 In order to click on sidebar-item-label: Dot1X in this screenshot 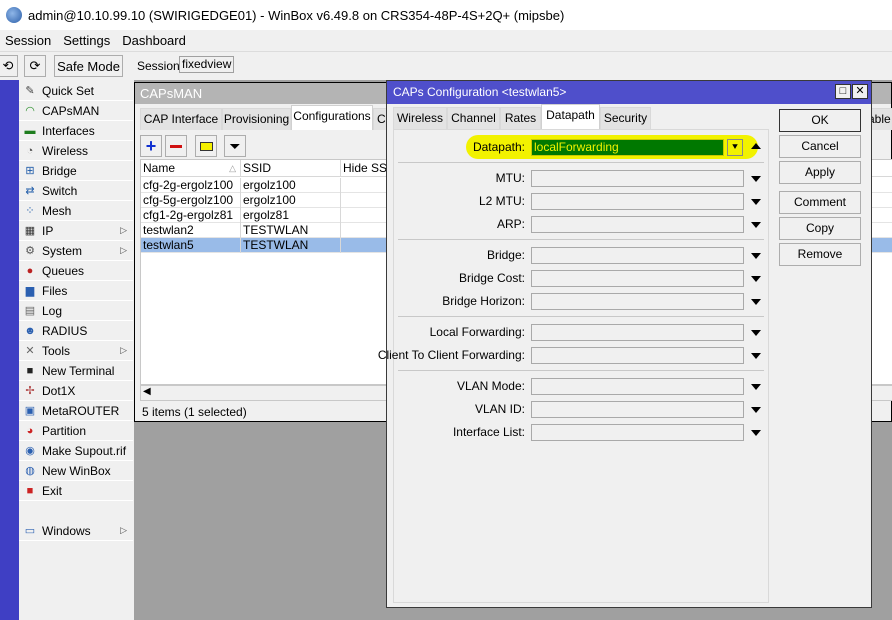, I will do `click(59, 390)`.